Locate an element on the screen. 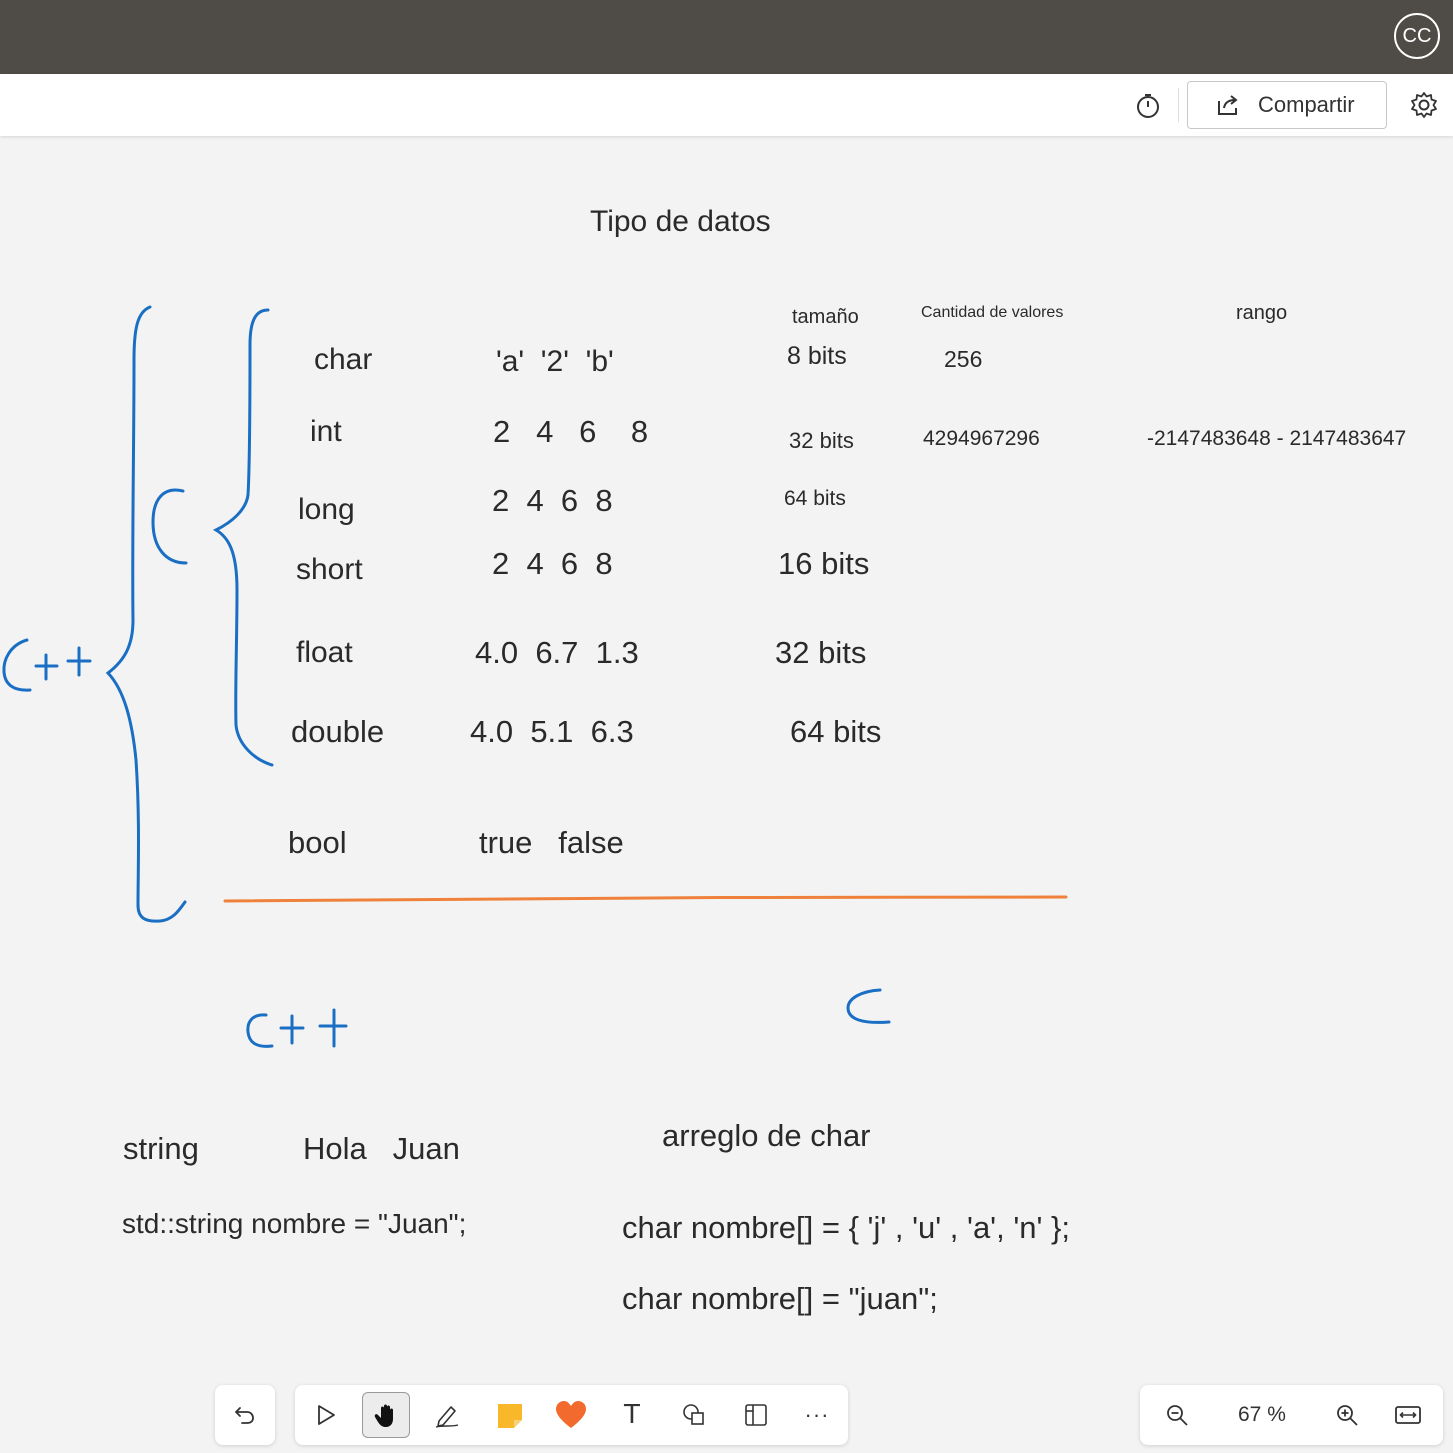  main-tools-panel: T ··· is located at coordinates (571, 1415).